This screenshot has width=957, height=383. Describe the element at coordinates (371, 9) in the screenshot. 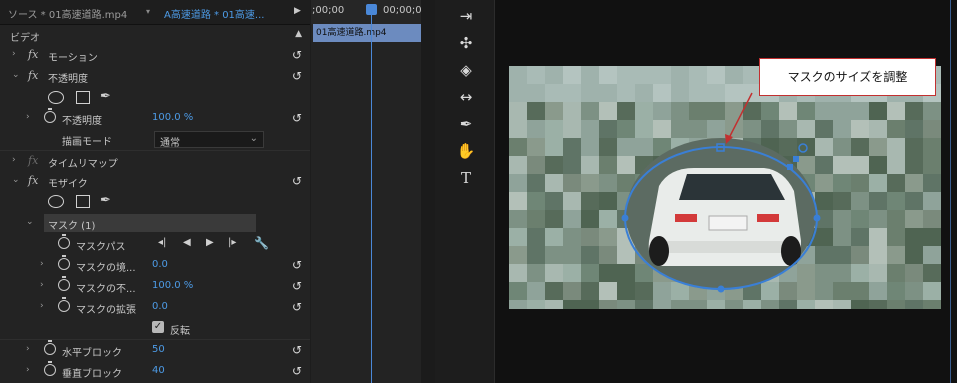

I see `playhead-handle` at that location.